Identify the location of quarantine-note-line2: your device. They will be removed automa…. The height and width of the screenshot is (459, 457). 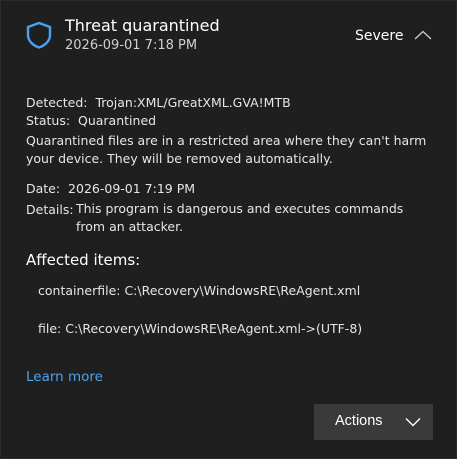
(179, 158).